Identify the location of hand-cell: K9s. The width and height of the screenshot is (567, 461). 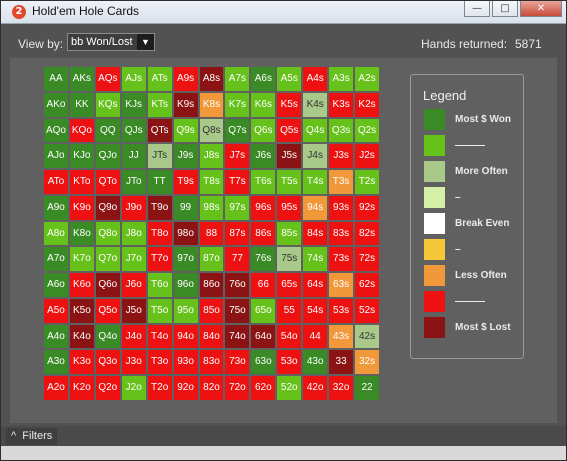
(185, 104).